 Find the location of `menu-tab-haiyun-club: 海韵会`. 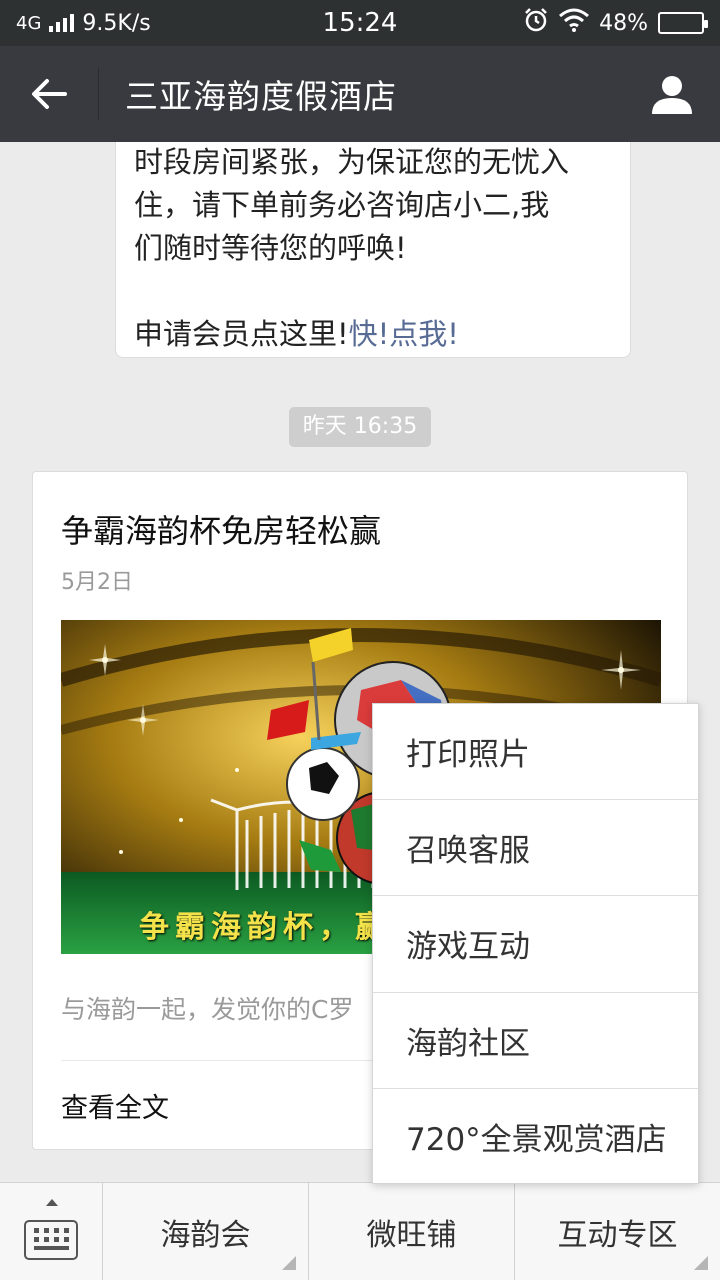

menu-tab-haiyun-club: 海韵会 is located at coordinates (206, 1231).